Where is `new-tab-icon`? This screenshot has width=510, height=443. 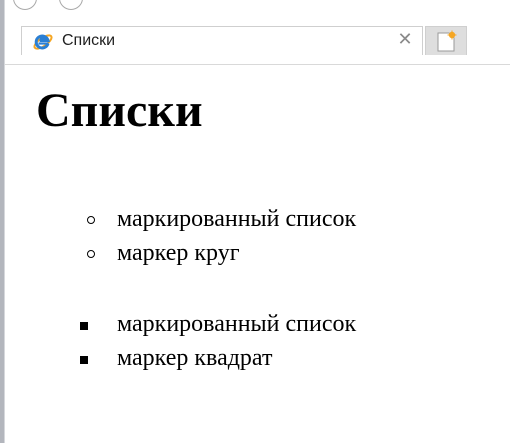
new-tab-icon is located at coordinates (447, 41).